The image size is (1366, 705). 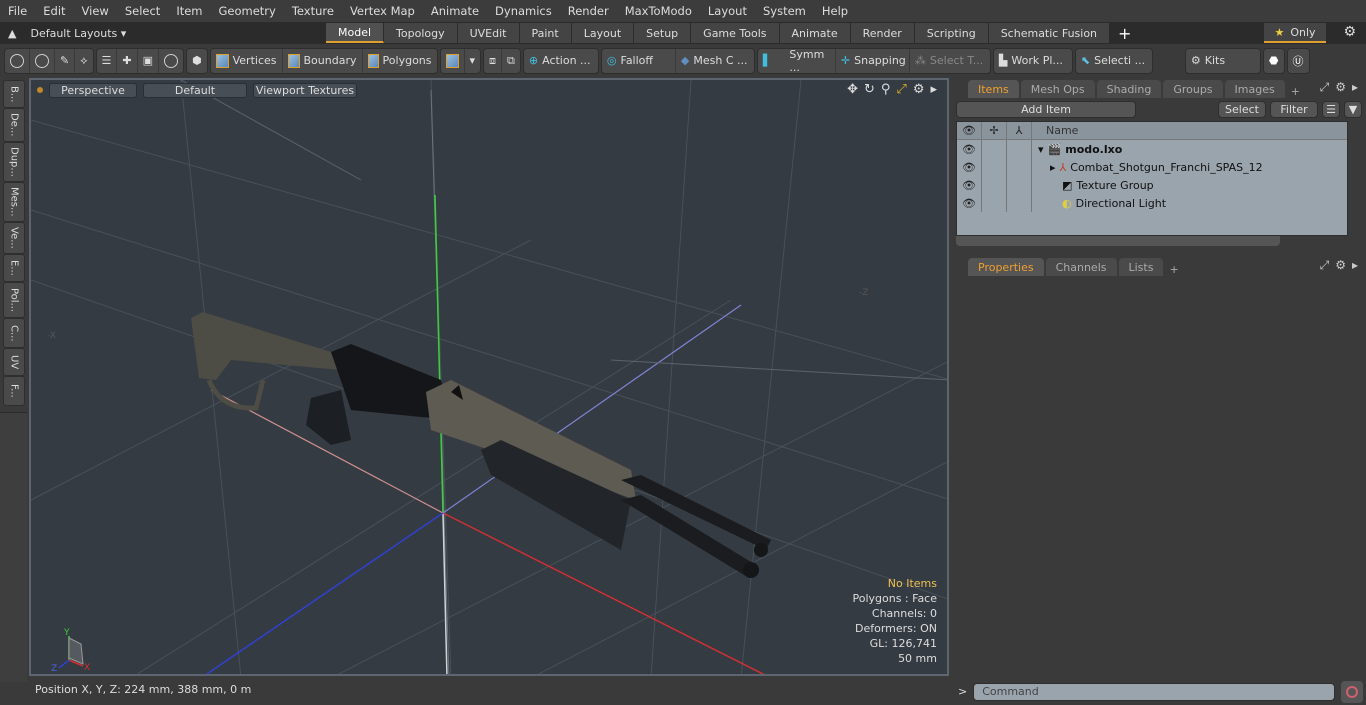 I want to click on left-tab-uv: UV, so click(x=14, y=362).